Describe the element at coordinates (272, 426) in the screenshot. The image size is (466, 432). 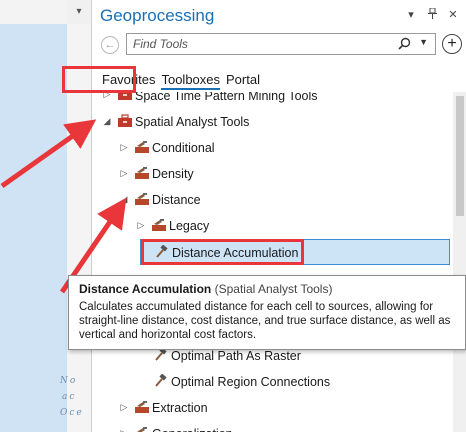
I see `tree-row: ▷ Generalization` at that location.